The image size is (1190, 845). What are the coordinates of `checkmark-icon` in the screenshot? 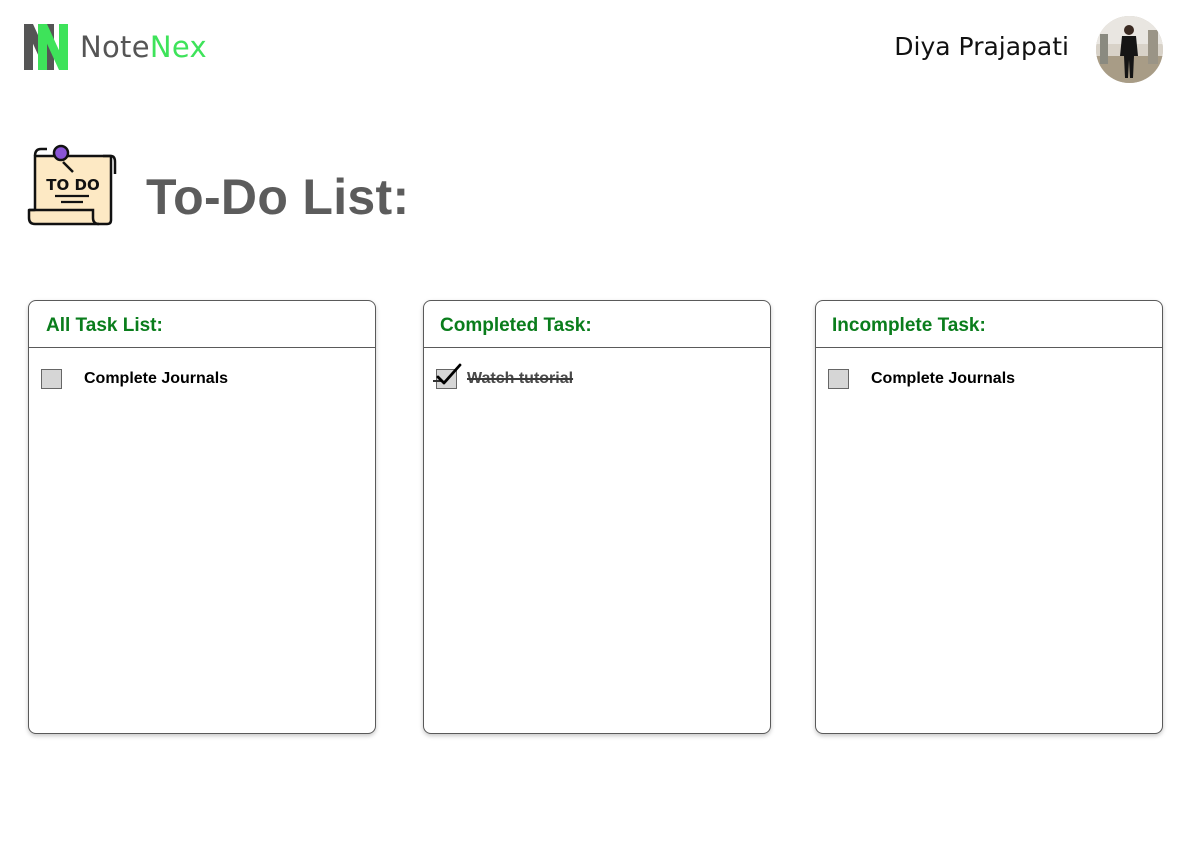 It's located at (449, 374).